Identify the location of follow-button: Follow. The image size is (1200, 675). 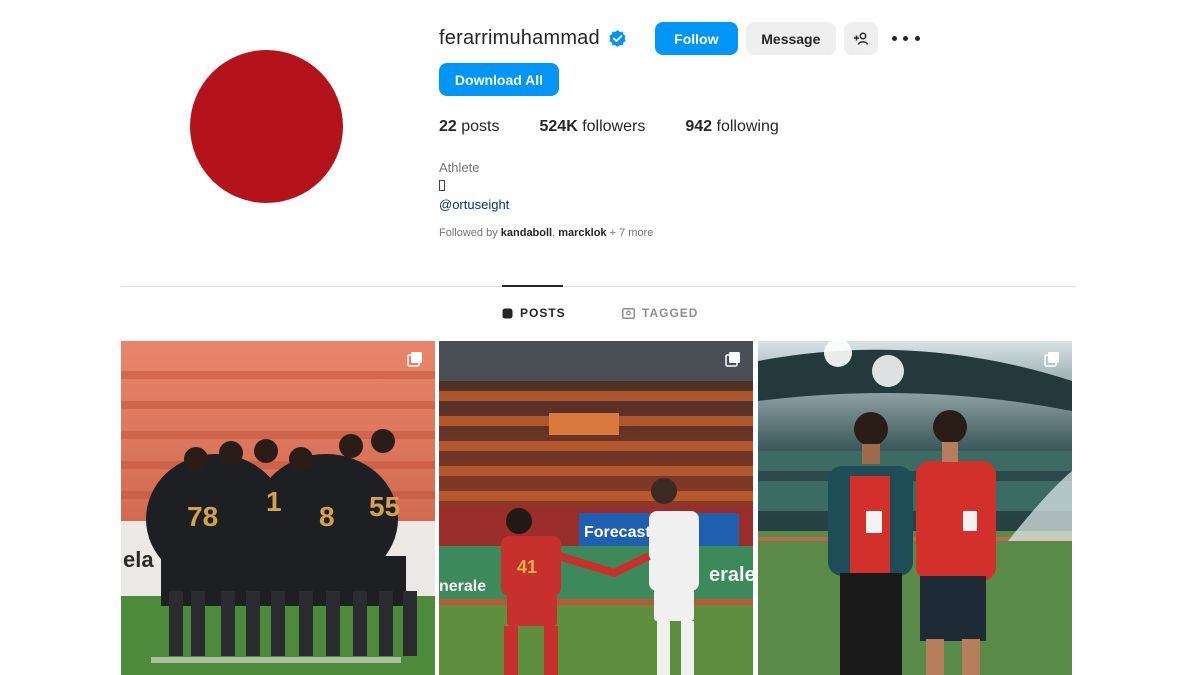
(696, 38).